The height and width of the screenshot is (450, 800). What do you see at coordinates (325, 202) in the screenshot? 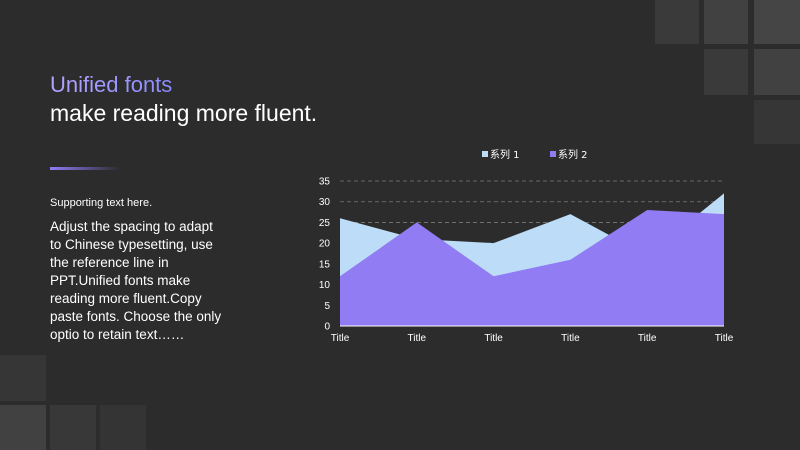
I see `y-tick-label: 30` at bounding box center [325, 202].